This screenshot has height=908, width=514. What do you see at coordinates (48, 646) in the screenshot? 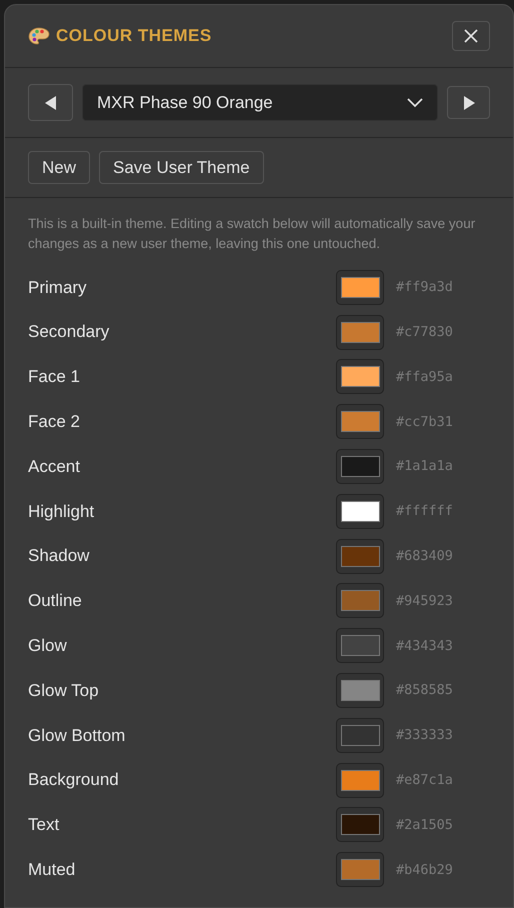
I see `swatch-label: Glow` at bounding box center [48, 646].